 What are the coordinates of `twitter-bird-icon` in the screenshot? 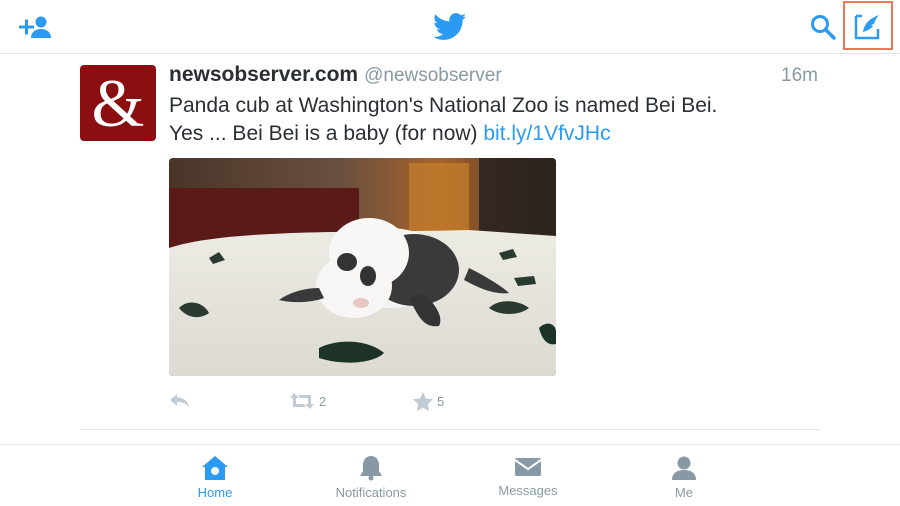 It's located at (450, 26).